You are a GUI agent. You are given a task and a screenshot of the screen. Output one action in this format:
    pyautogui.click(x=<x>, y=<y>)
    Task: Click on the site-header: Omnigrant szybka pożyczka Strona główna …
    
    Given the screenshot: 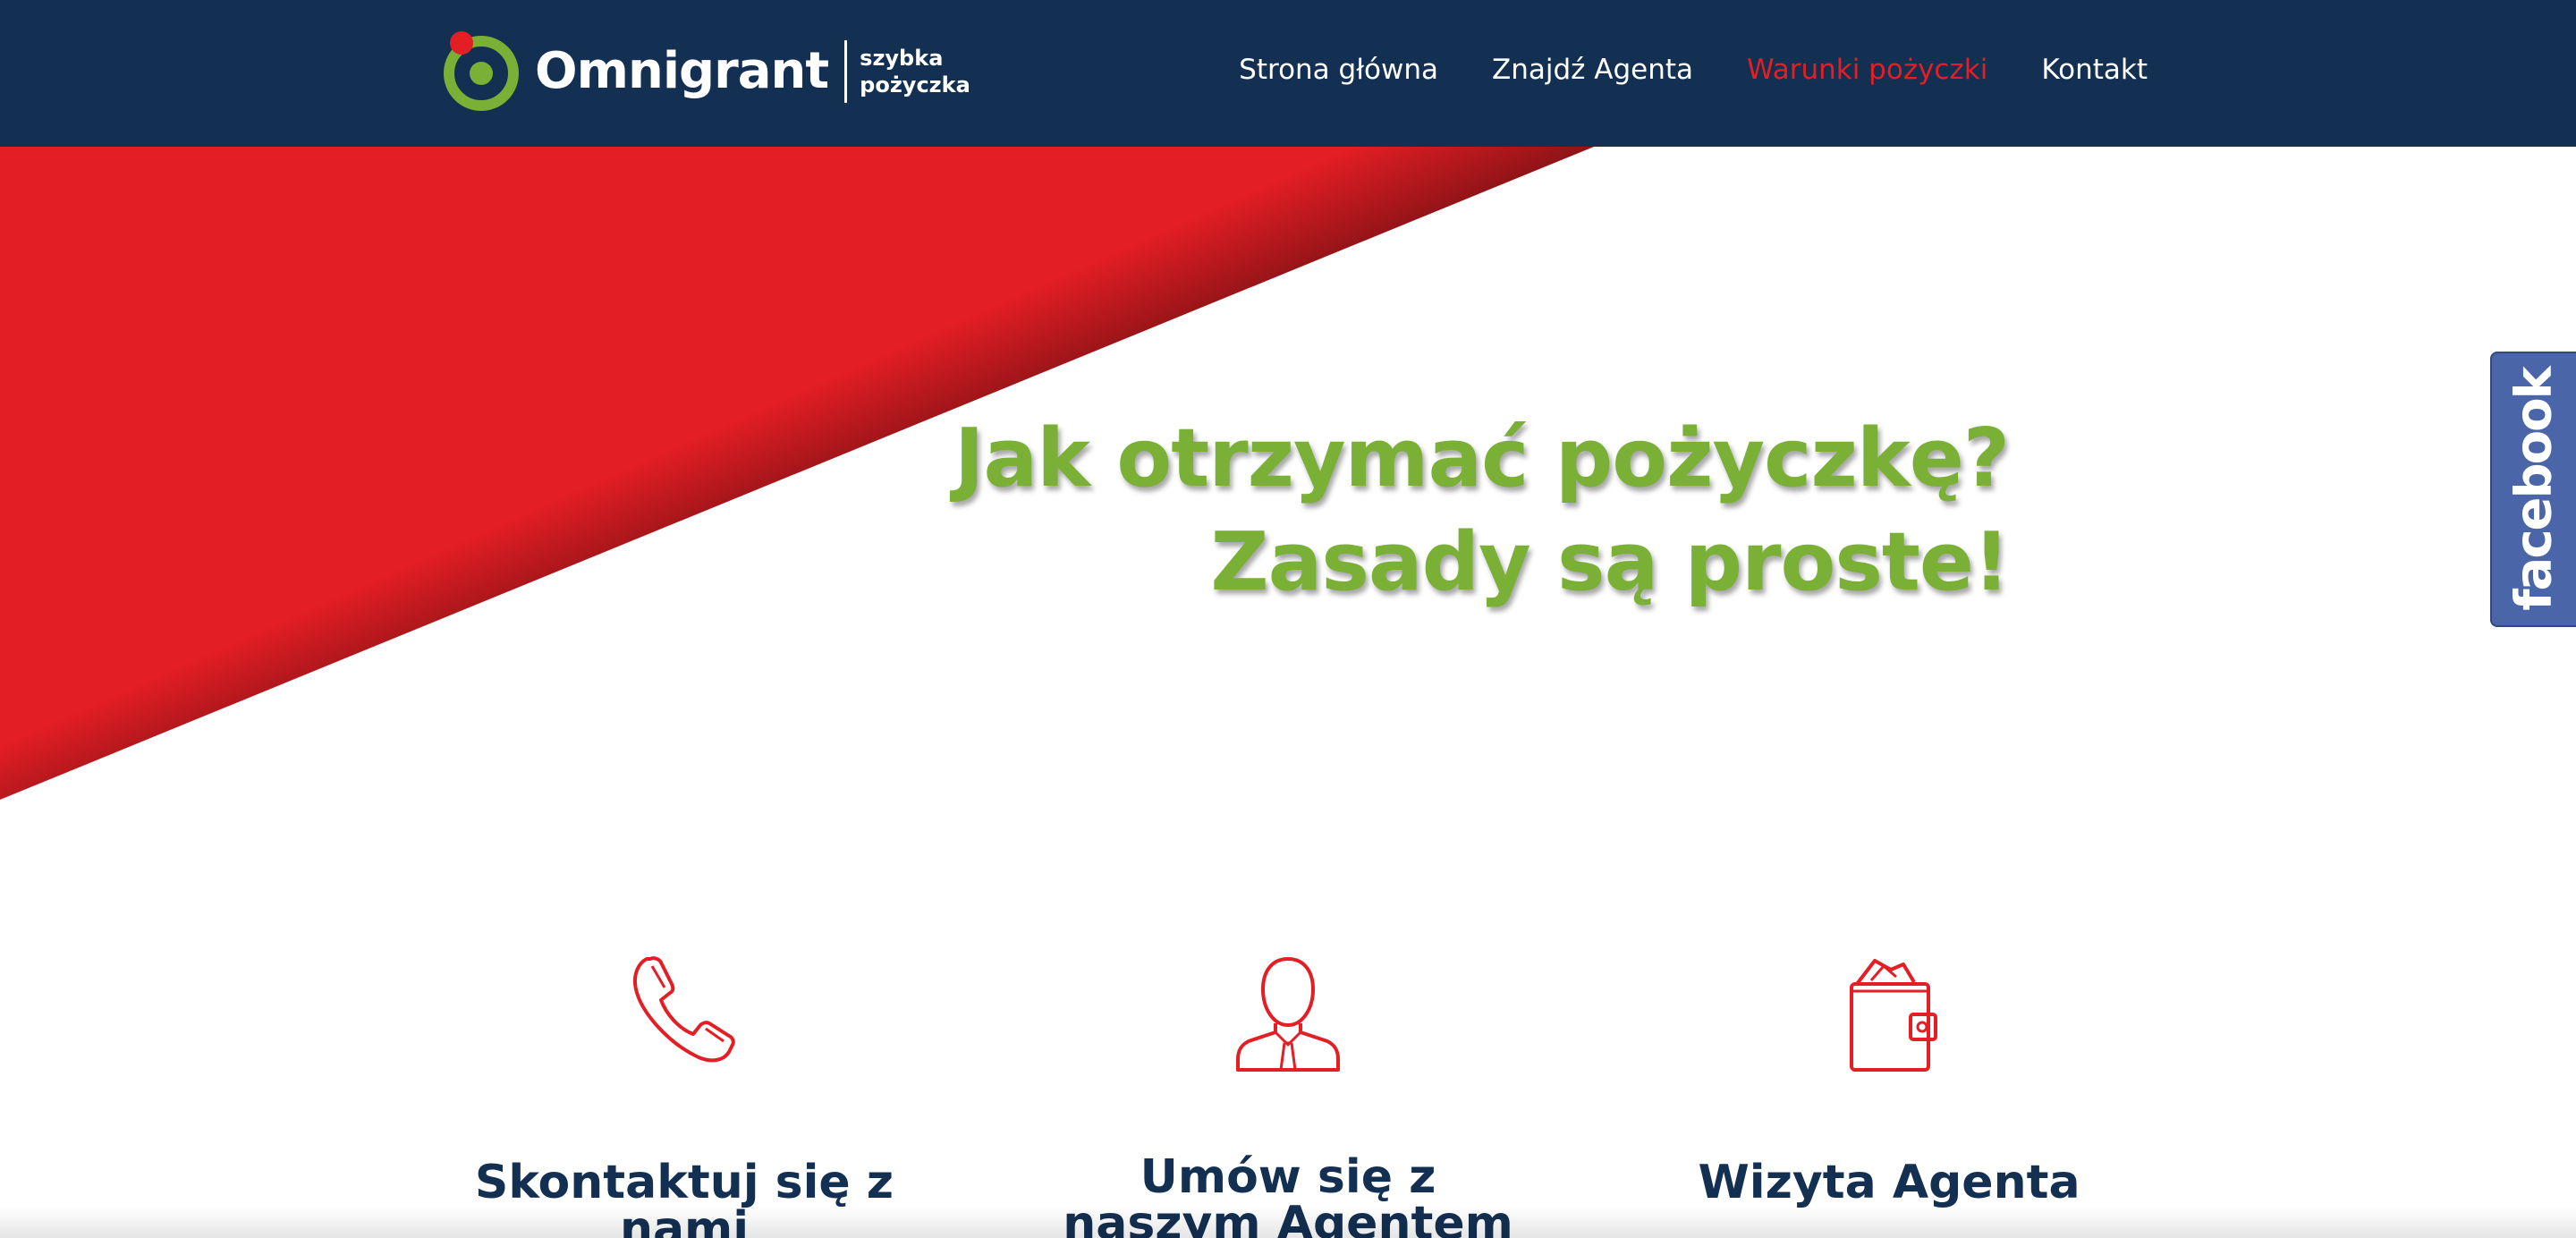 What is the action you would take?
    pyautogui.click(x=1288, y=73)
    